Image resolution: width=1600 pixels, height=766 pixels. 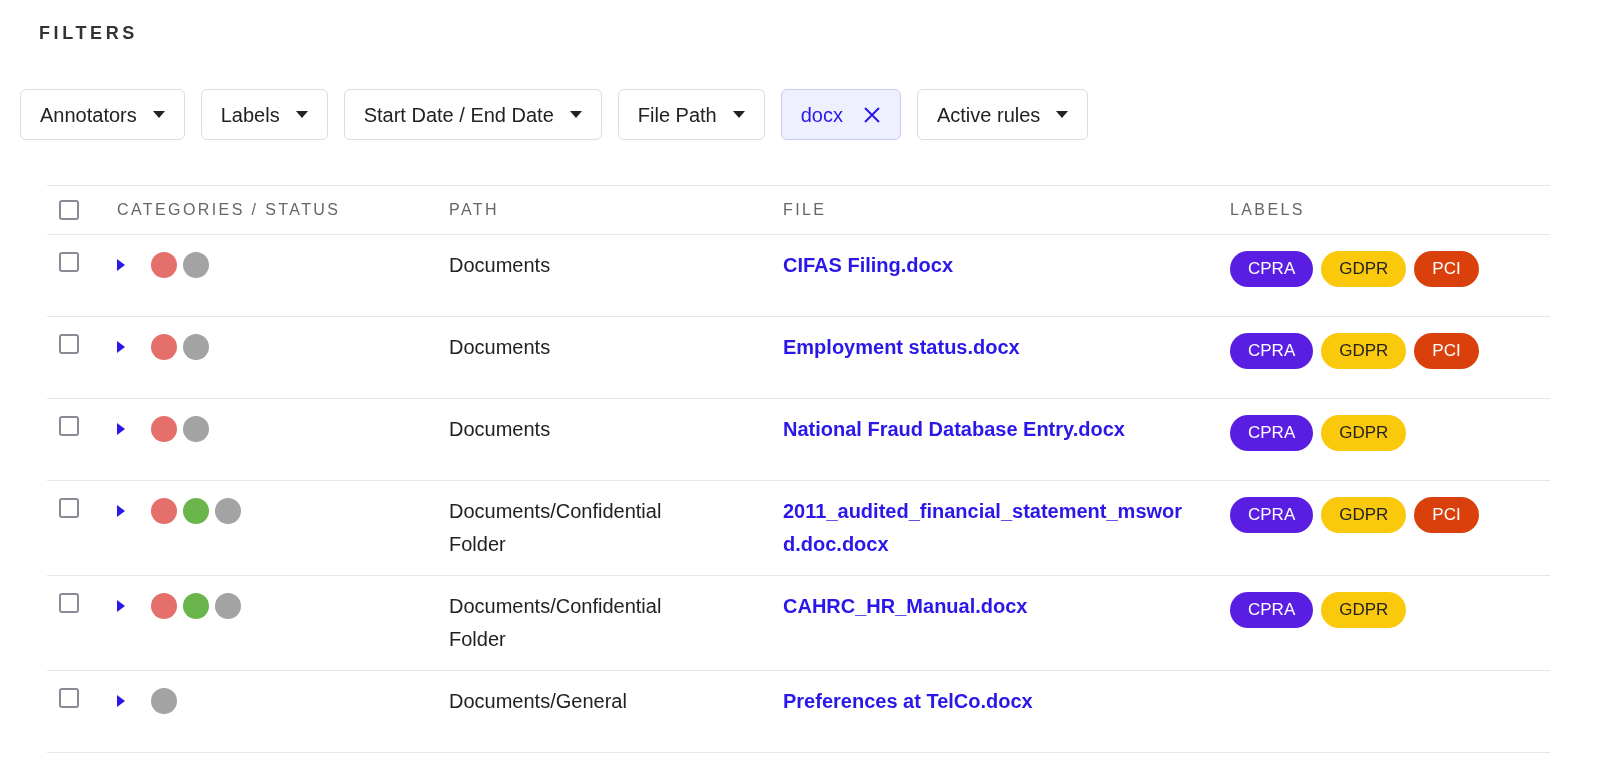 What do you see at coordinates (1002, 114) in the screenshot?
I see `filter-dropdown: Active rules` at bounding box center [1002, 114].